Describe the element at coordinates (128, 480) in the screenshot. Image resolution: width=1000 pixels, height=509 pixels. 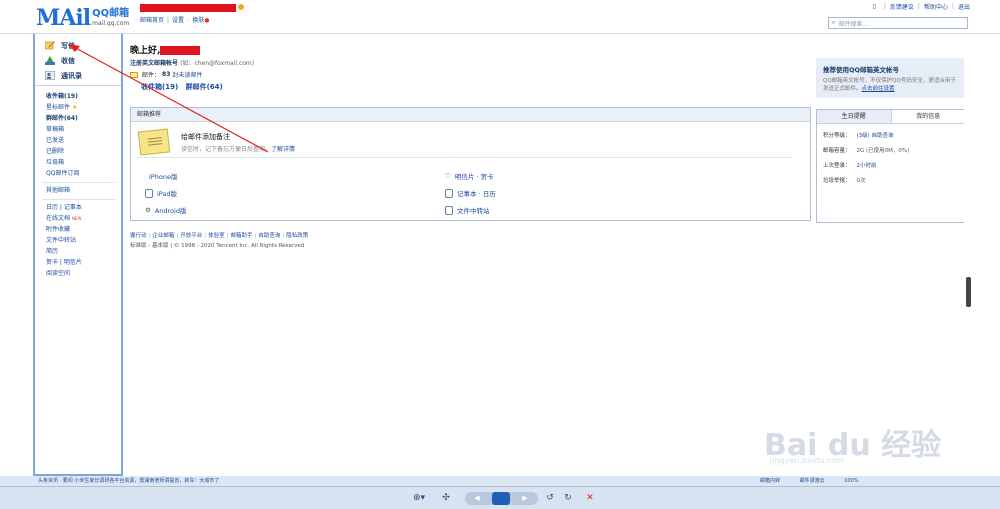
I see `news-ticker: 头条资讯 · 要闻 小米生家长调研各平台资源，暨湖南老师谓提省，新车：大城市了` at that location.